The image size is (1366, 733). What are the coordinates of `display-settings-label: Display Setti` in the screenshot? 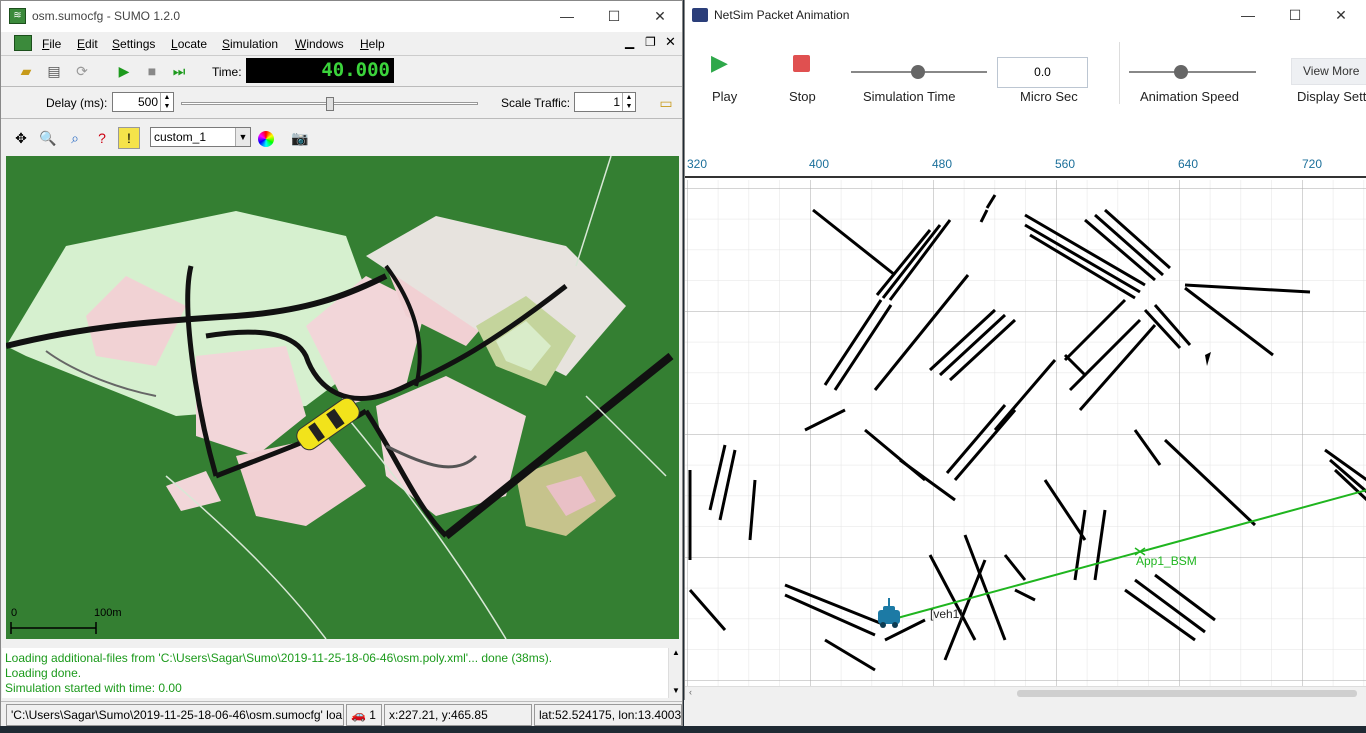 It's located at (1331, 96).